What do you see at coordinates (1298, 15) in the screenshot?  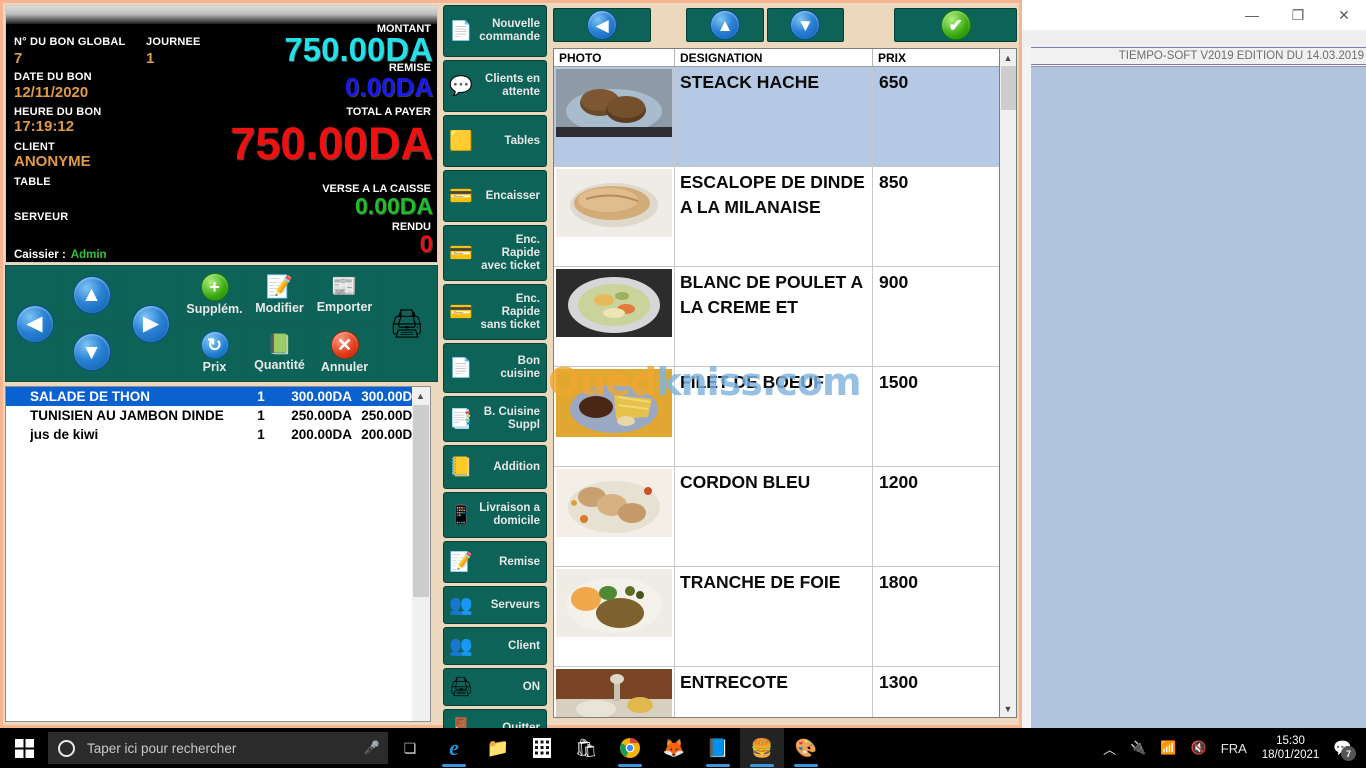 I see `maximize-button: ❐` at bounding box center [1298, 15].